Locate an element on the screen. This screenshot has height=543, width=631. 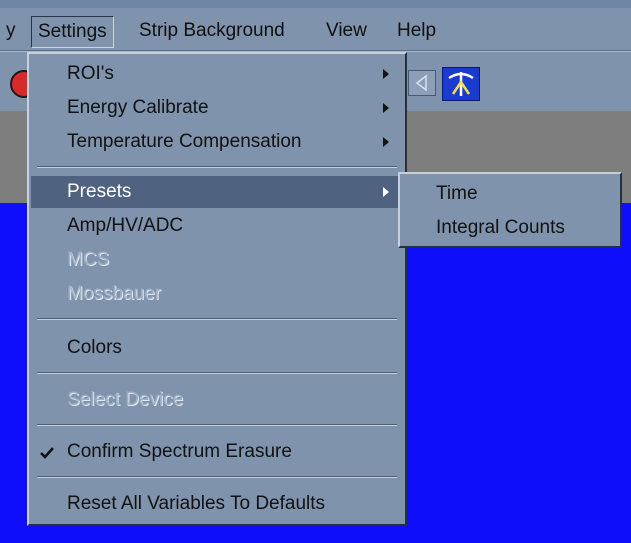
menu-item-label: Mossbauer is located at coordinates (114, 293).